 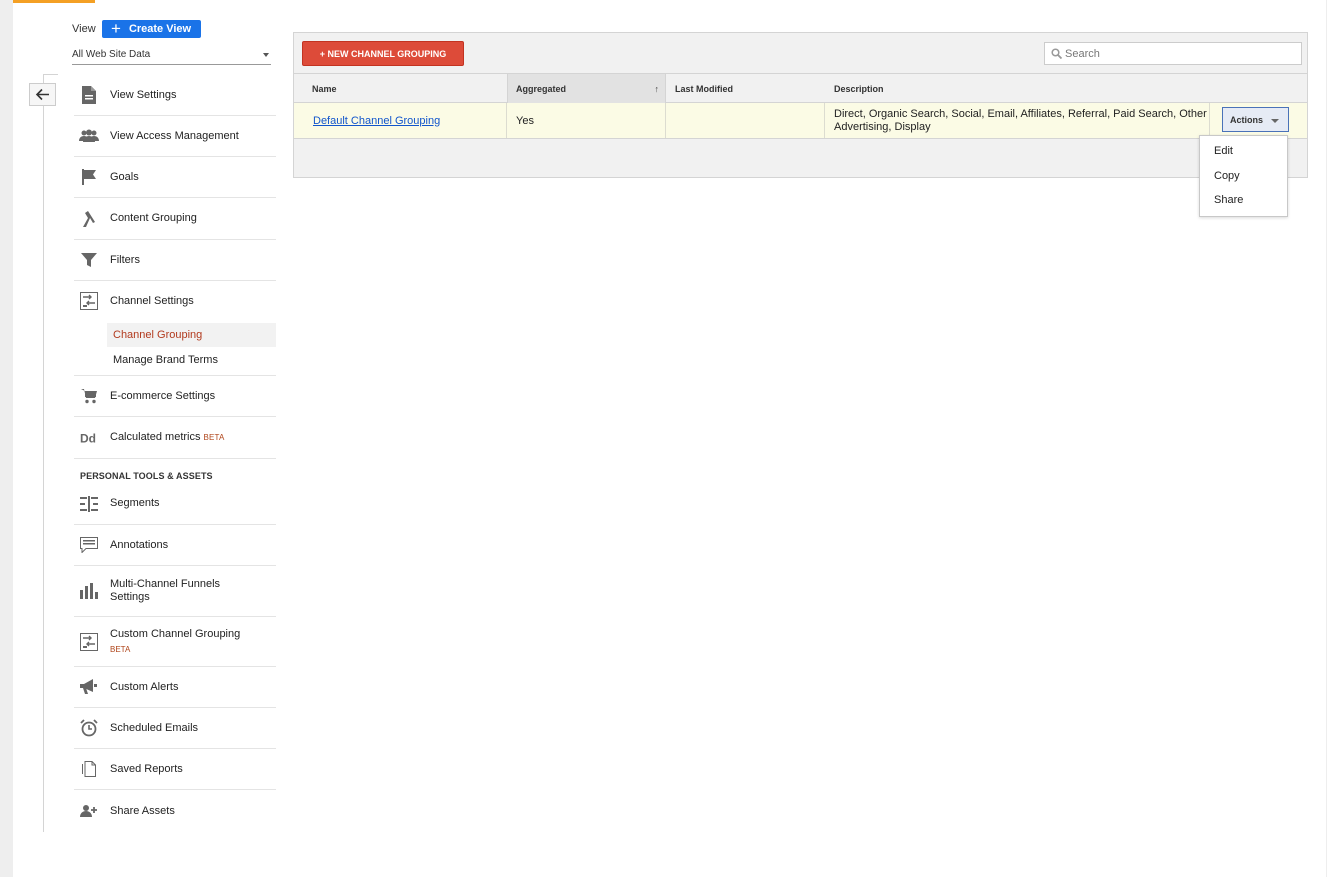 What do you see at coordinates (175, 177) in the screenshot?
I see `sidebar-item-goals: Goals` at bounding box center [175, 177].